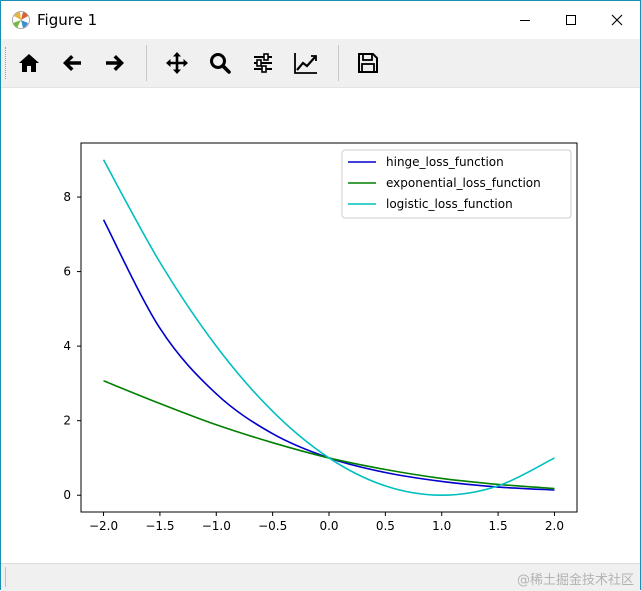 The image size is (641, 591). What do you see at coordinates (6, 577) in the screenshot?
I see `statusbar-grip` at bounding box center [6, 577].